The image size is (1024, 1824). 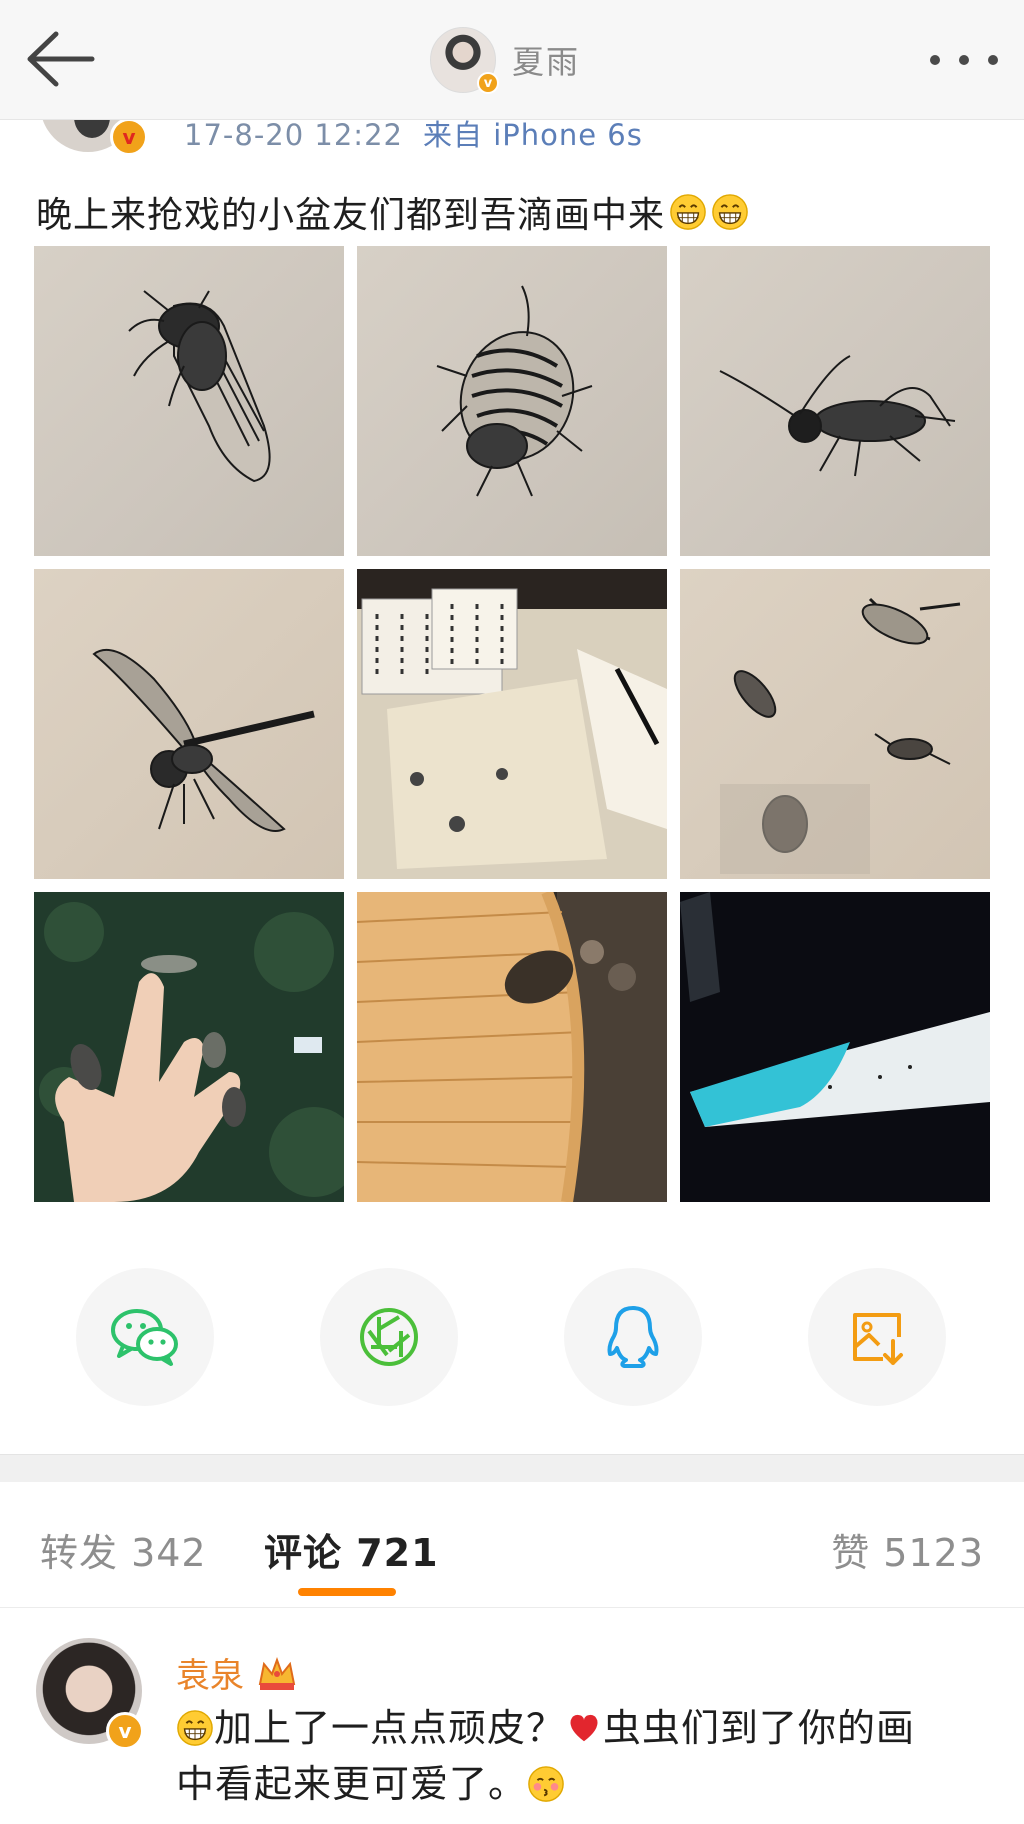 I want to click on beetle-drawing-icon, so click(x=514, y=391).